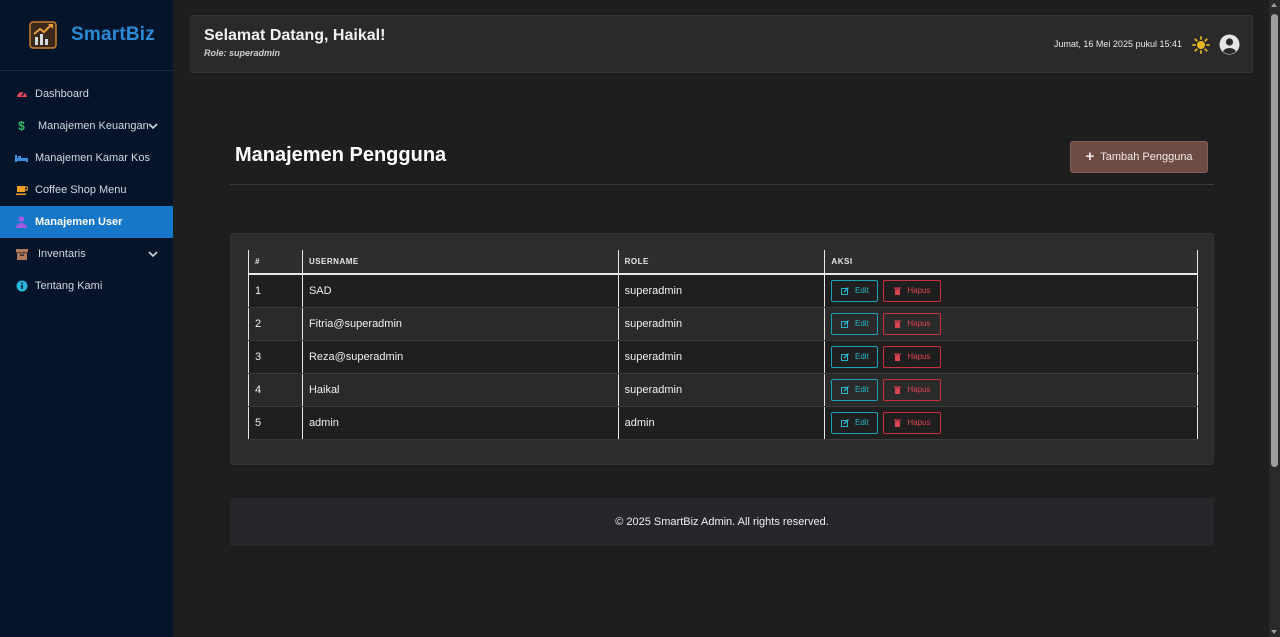 The width and height of the screenshot is (1280, 637). Describe the element at coordinates (242, 53) in the screenshot. I see `role-subtitle: Role: superadmin` at that location.